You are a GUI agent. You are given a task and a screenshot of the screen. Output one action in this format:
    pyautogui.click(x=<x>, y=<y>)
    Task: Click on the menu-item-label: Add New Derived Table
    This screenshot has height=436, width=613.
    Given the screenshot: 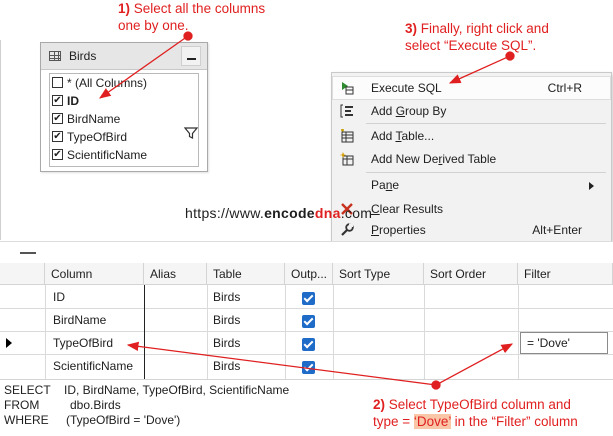 What is the action you would take?
    pyautogui.click(x=434, y=159)
    